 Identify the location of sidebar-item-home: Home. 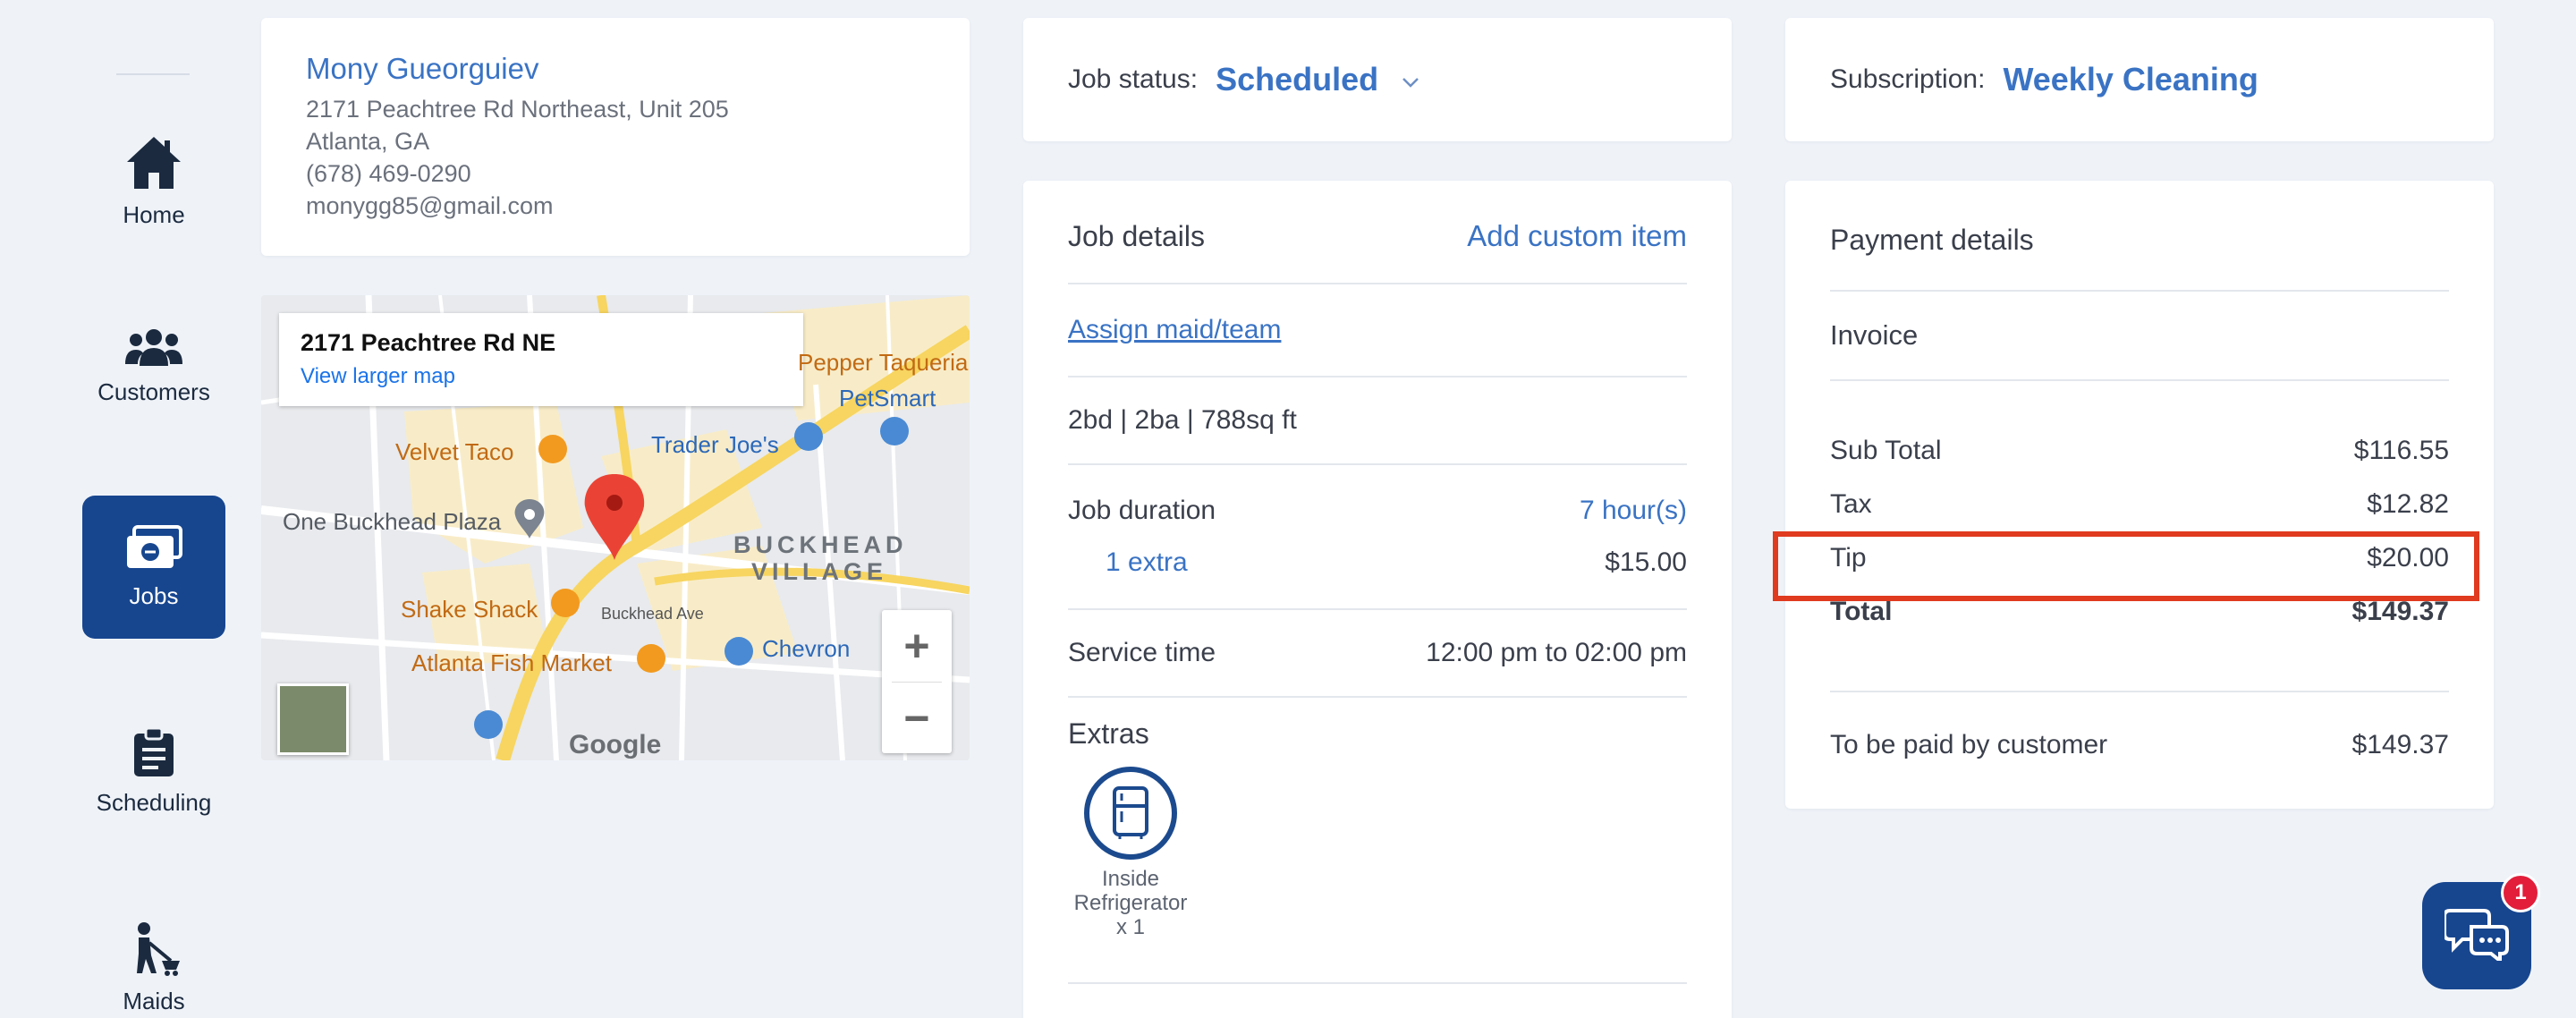
(153, 181).